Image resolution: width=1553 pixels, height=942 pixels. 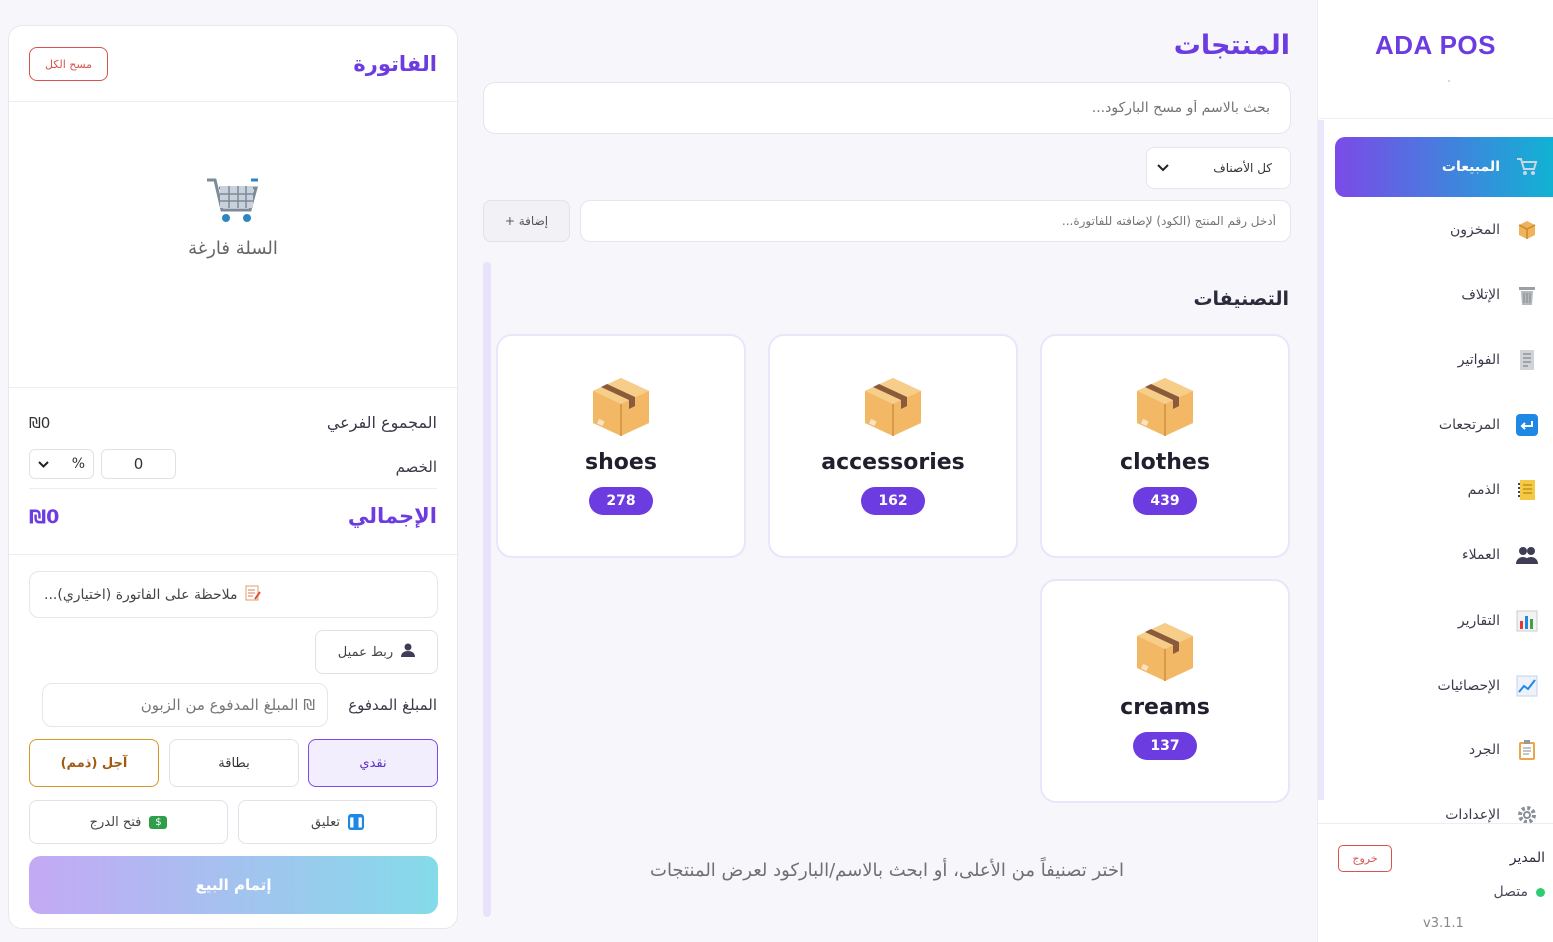 I want to click on sidebar-item-label: المبيعات, so click(x=1470, y=167).